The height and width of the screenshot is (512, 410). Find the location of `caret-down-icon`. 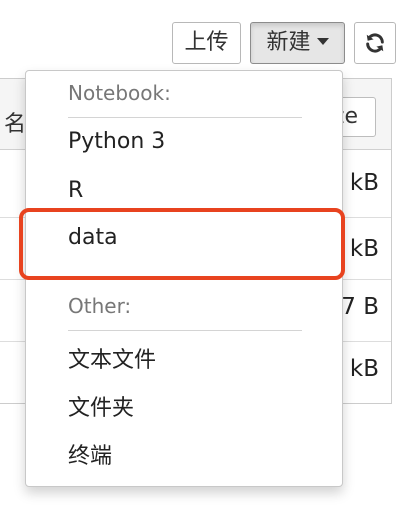

caret-down-icon is located at coordinates (322, 41).